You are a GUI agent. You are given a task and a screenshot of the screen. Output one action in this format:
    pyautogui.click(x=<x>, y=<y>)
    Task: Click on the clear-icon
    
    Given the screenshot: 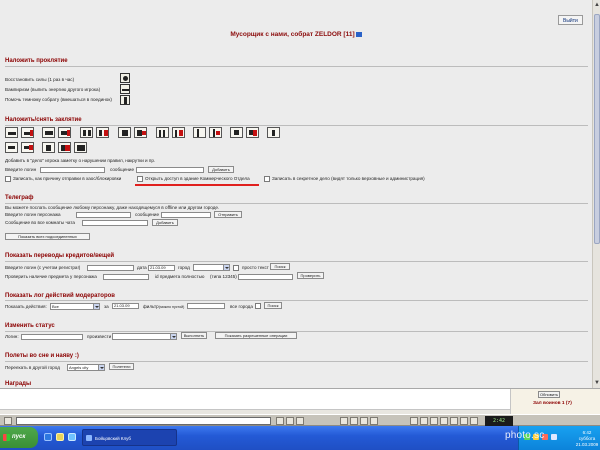 What is the action you would take?
    pyautogui.click(x=344, y=421)
    